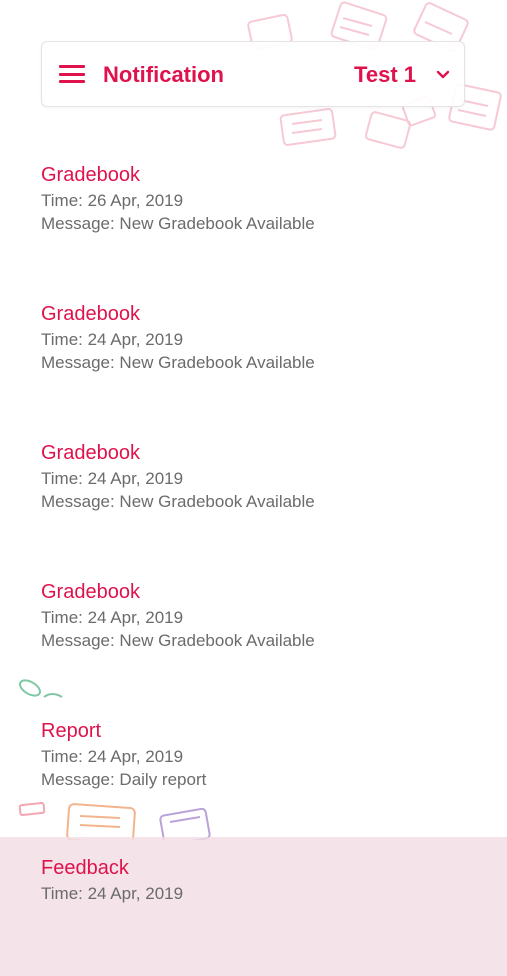  I want to click on test-selector-label: Test 1, so click(385, 74).